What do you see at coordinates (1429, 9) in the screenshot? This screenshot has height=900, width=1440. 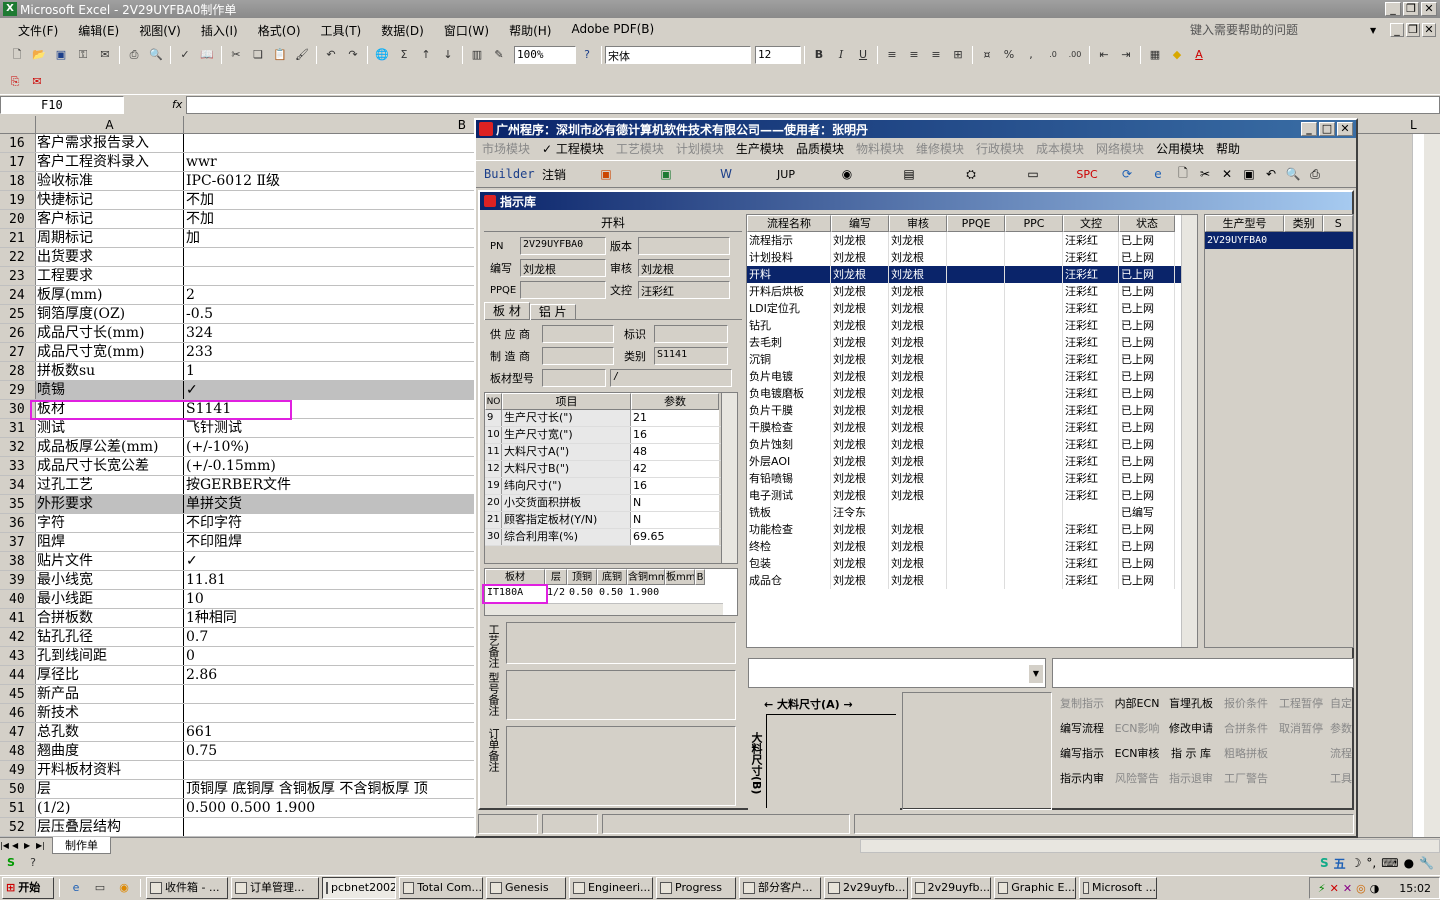 I see `close-button: ✕` at bounding box center [1429, 9].